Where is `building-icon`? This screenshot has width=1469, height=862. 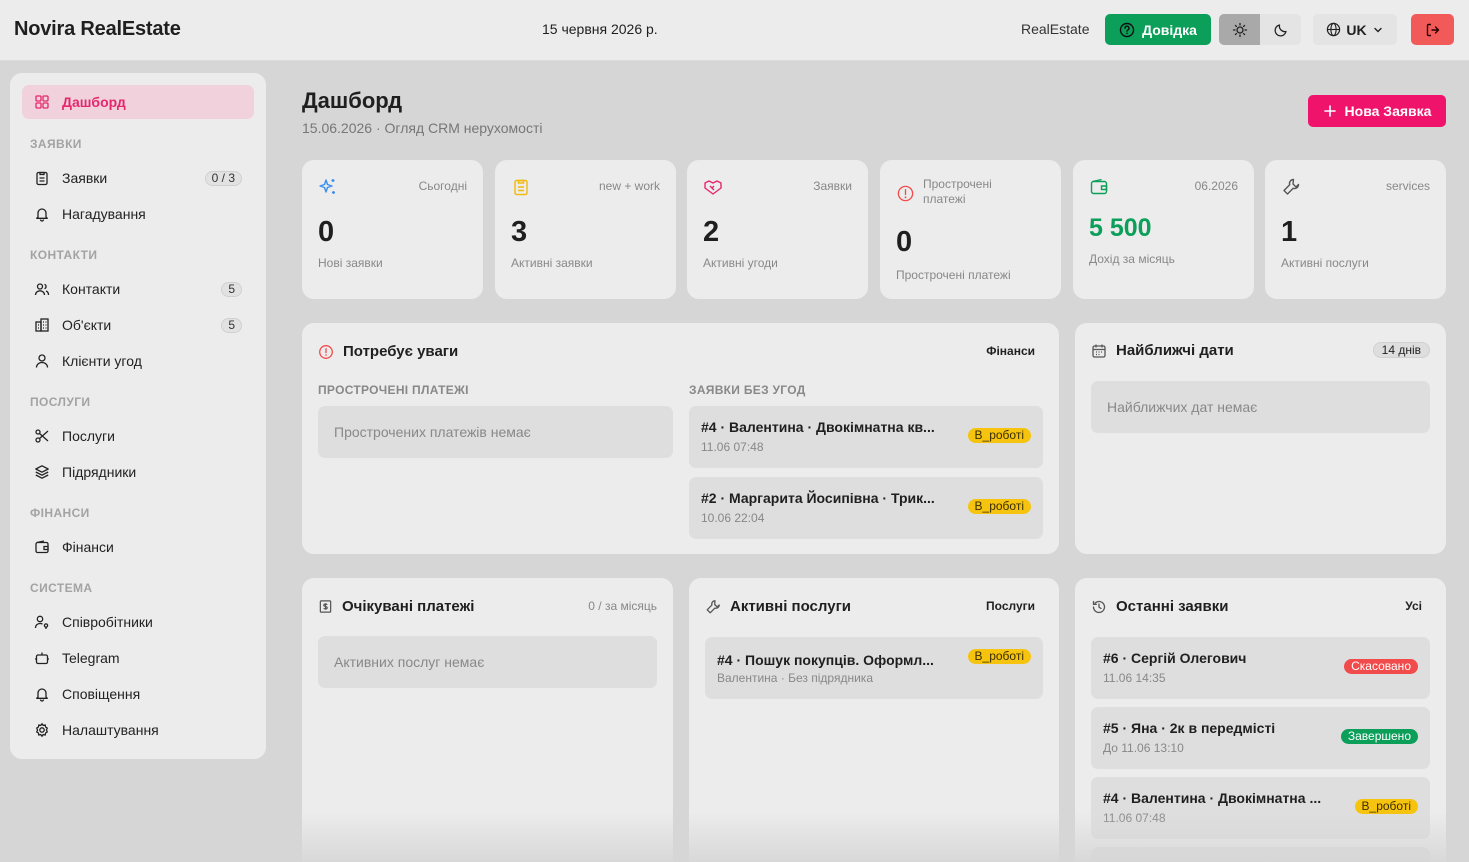
building-icon is located at coordinates (42, 325).